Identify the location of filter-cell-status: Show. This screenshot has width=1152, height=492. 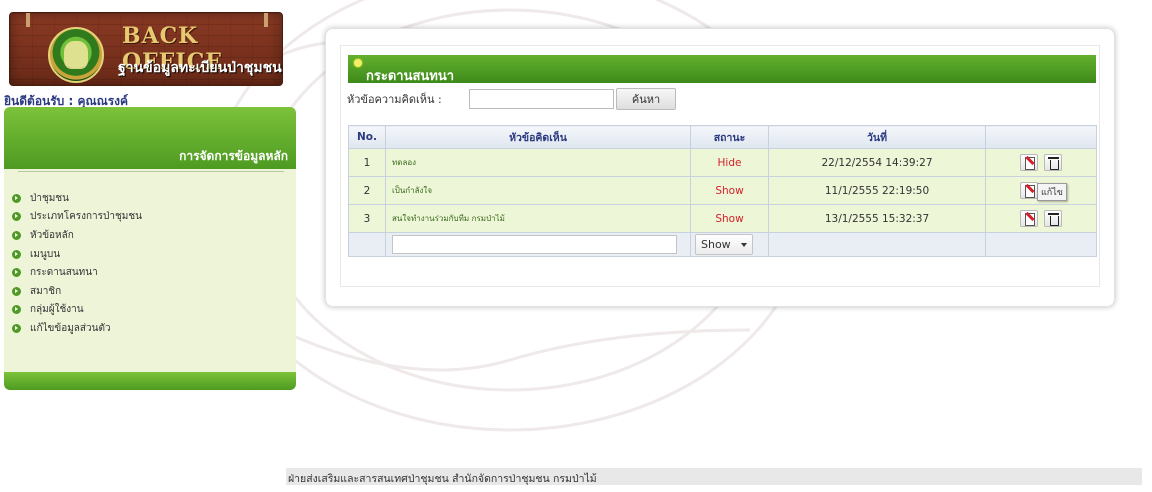
(729, 244).